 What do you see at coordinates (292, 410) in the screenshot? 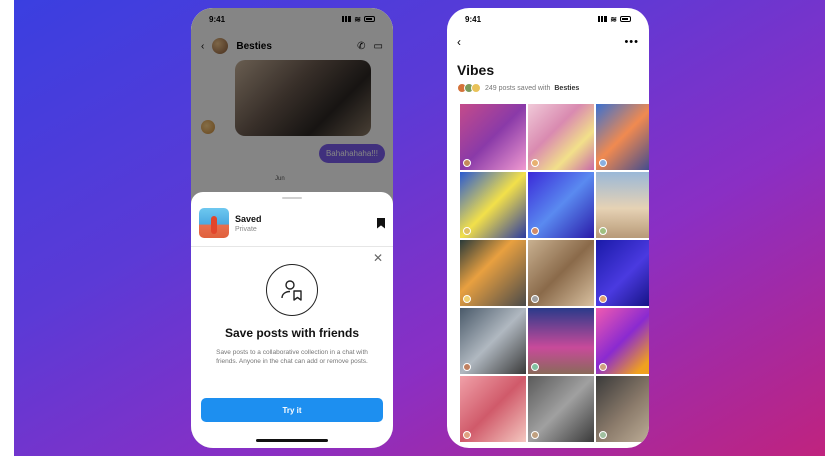
I see `try-it-button: Try it` at bounding box center [292, 410].